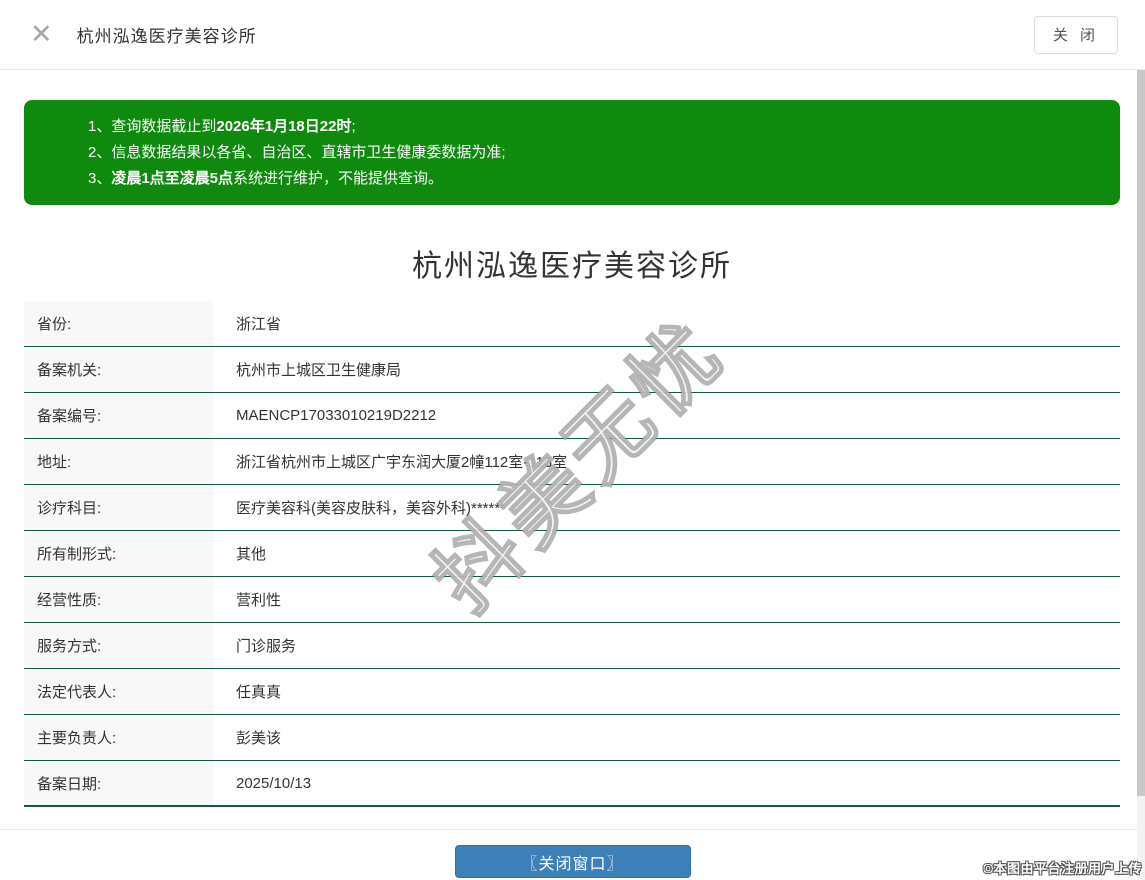 The width and height of the screenshot is (1145, 880). I want to click on table-row-medical-subjects: 诊疗科目: 医疗美容科(美容皮肤科，美容外科)******, so click(572, 508).